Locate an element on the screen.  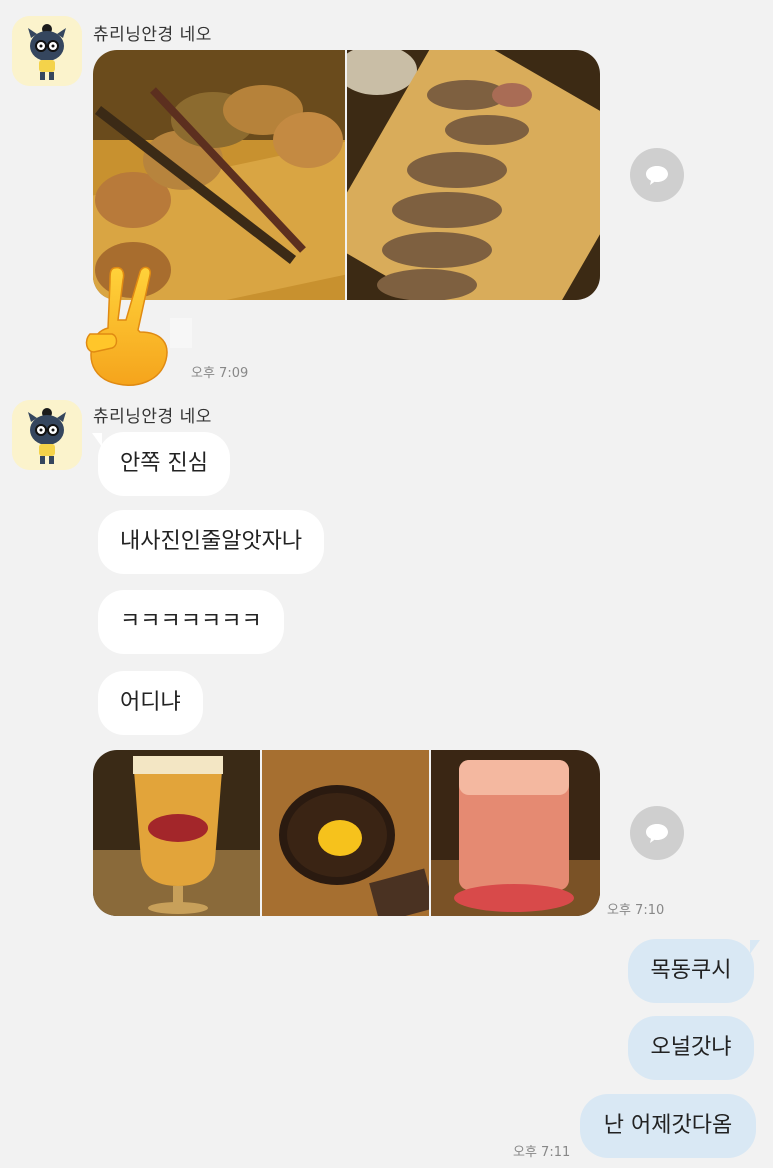
photo-sauce-egg is located at coordinates (345, 833).